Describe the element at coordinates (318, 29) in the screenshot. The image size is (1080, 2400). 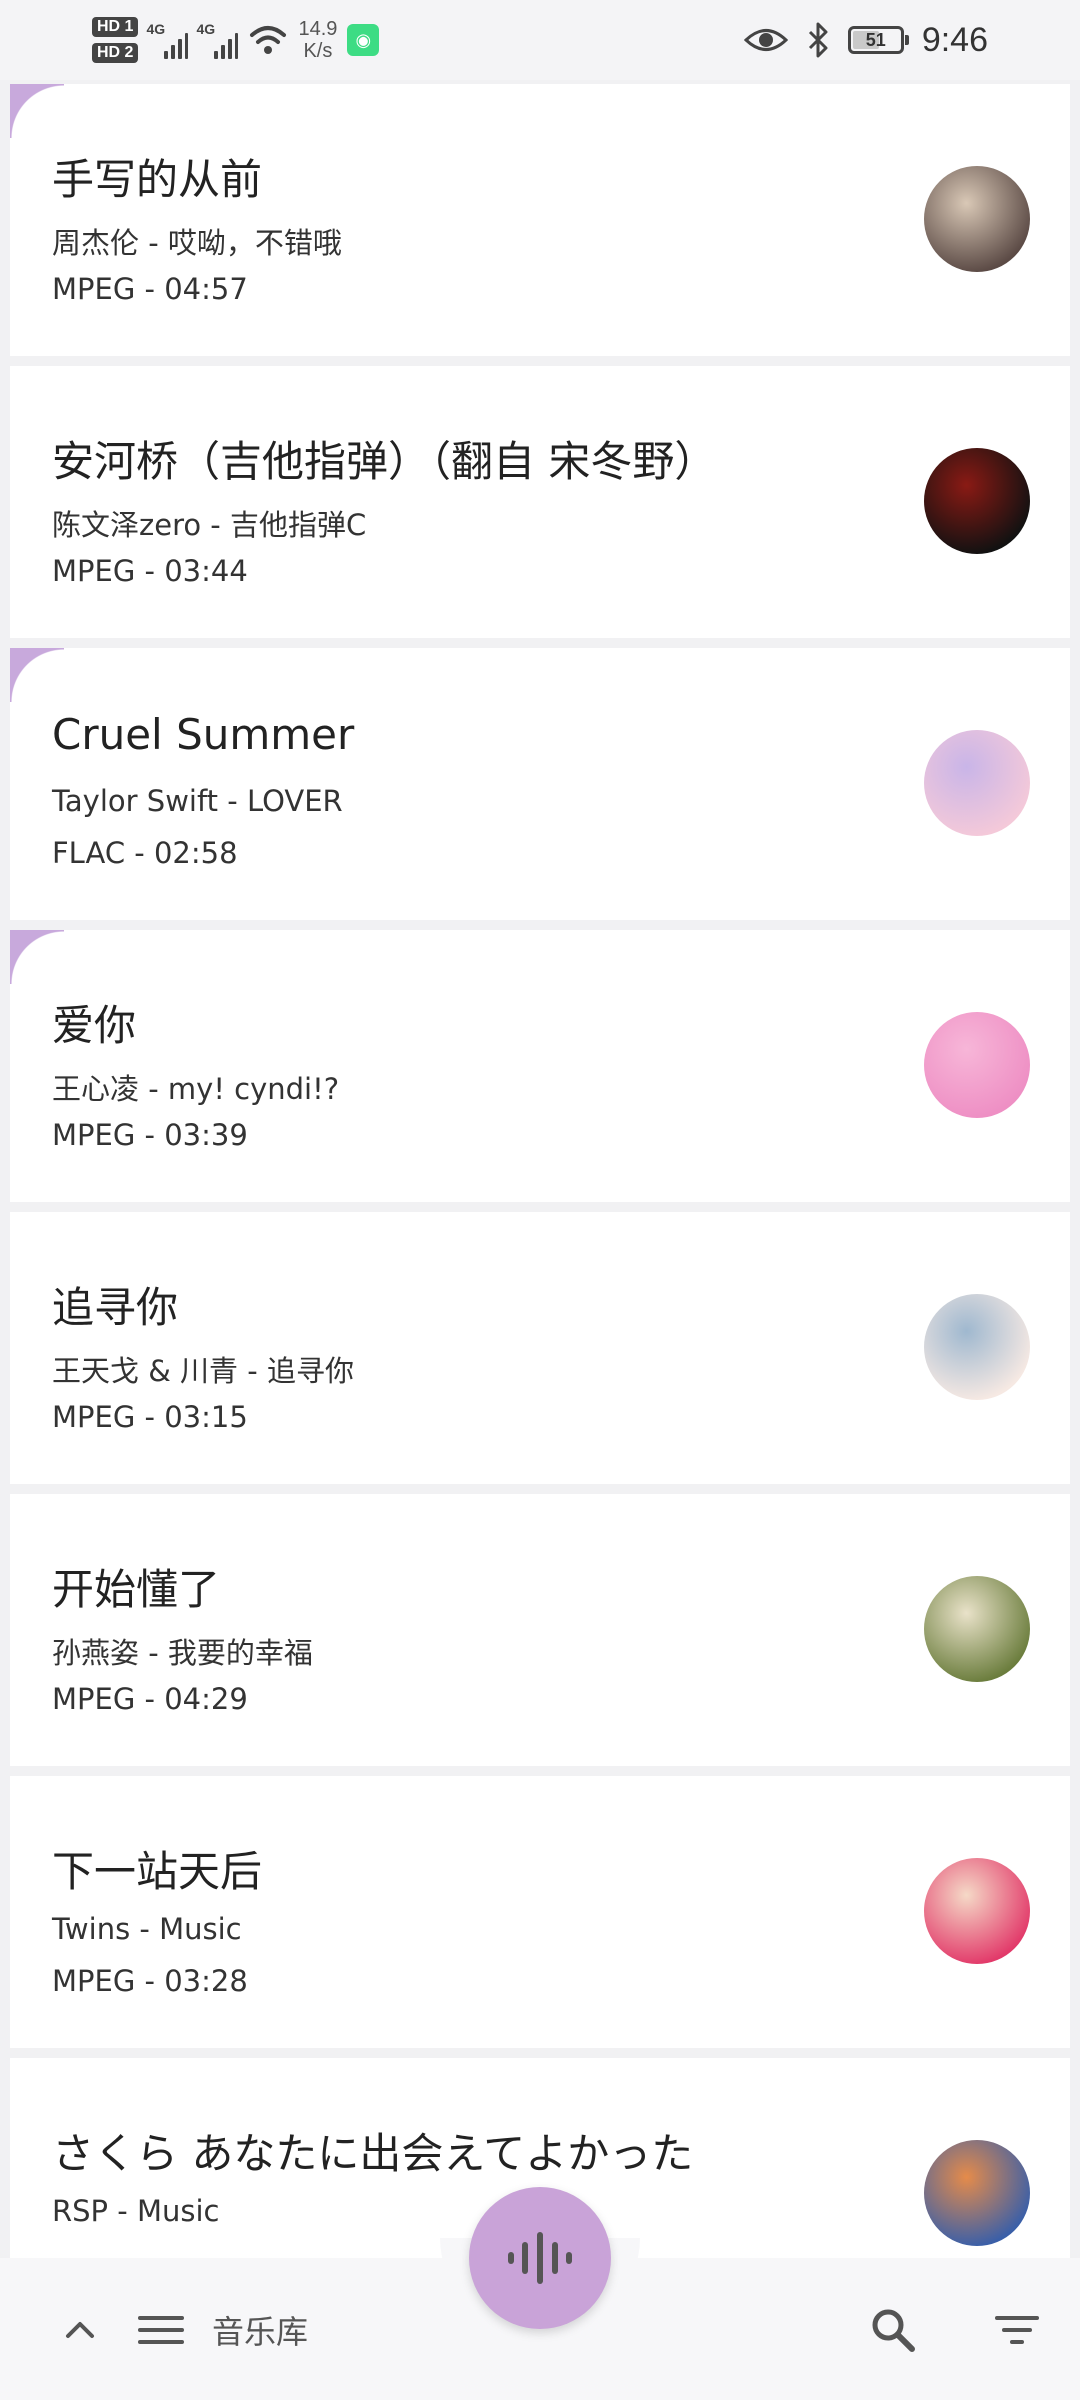
I see `net-speed-value: 14.9` at that location.